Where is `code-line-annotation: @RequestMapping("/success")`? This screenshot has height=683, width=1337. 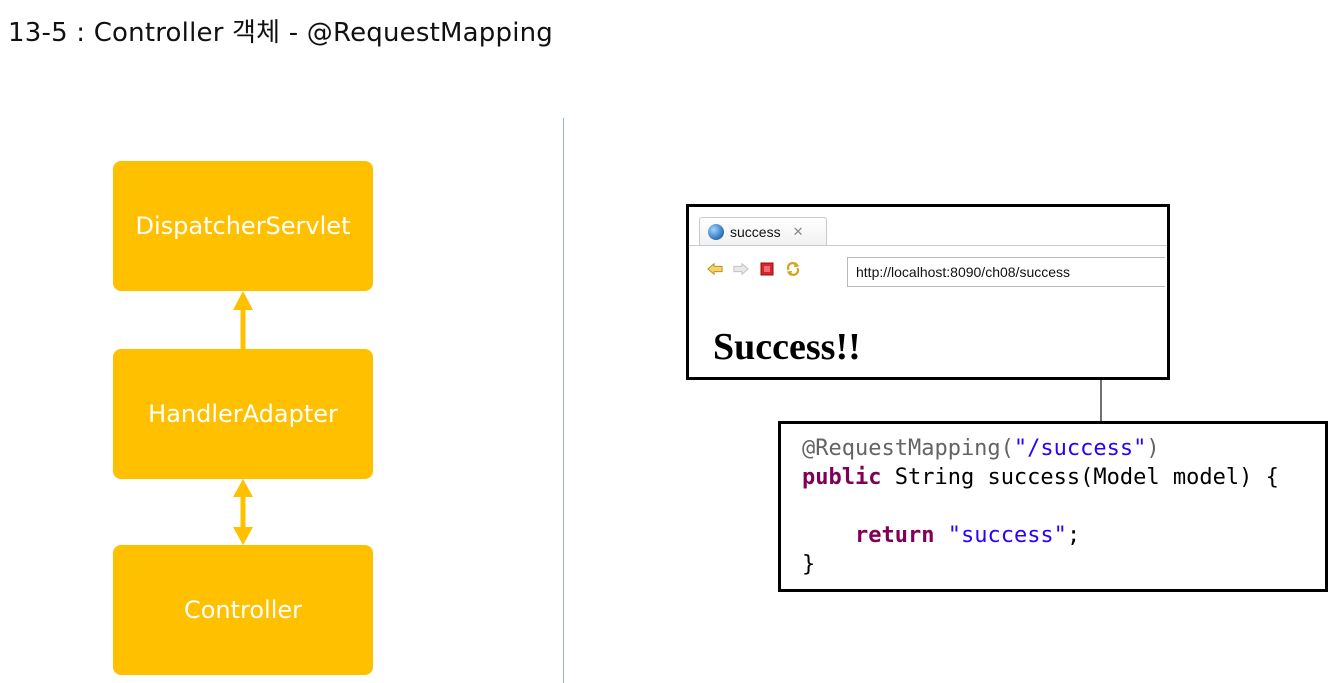 code-line-annotation: @RequestMapping("/success") is located at coordinates (1063, 448).